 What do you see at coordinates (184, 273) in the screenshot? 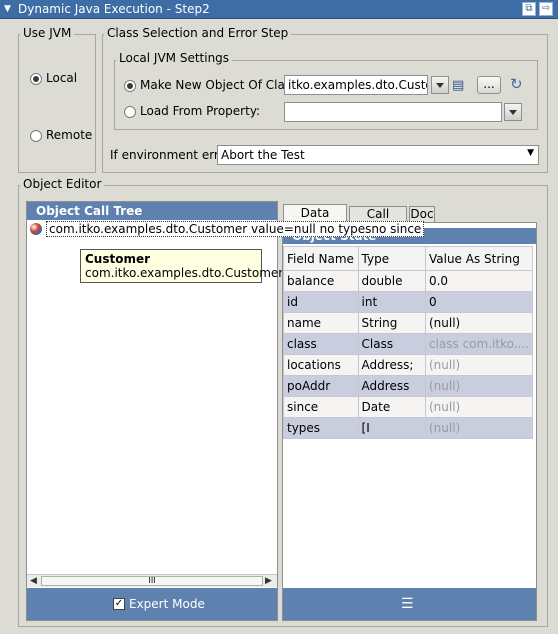
I see `tooltip-class: com.itko.examples.dto.Customer` at bounding box center [184, 273].